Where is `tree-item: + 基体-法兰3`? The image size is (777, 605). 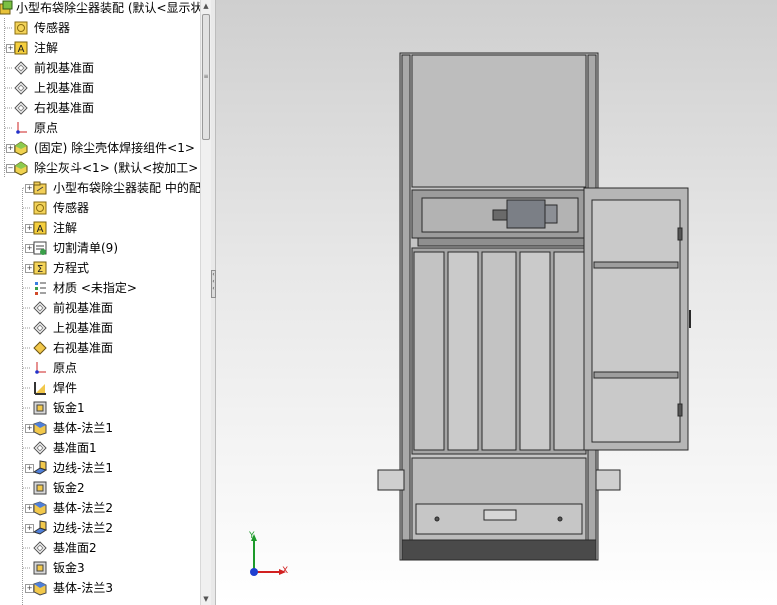
tree-item: + 基体-法兰3 is located at coordinates (100, 588).